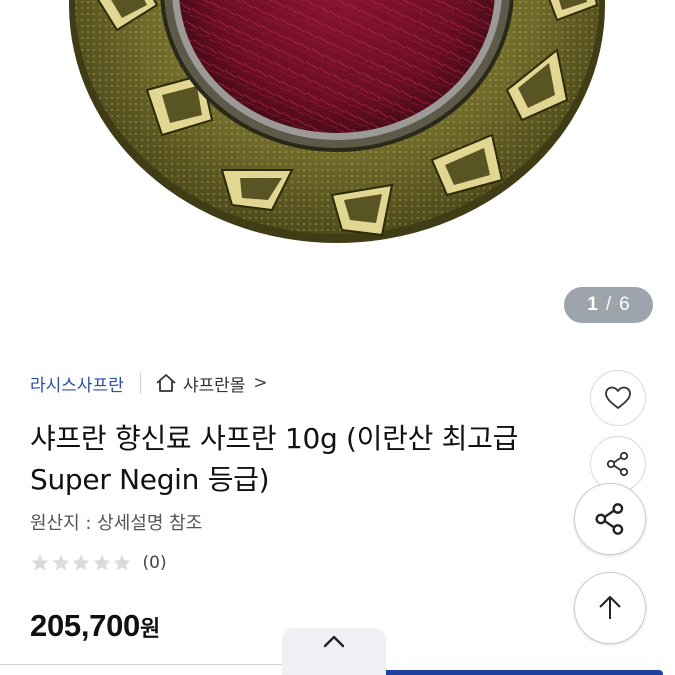  Describe the element at coordinates (116, 523) in the screenshot. I see `product-origin: 원산지 : 상세설명 참조` at that location.